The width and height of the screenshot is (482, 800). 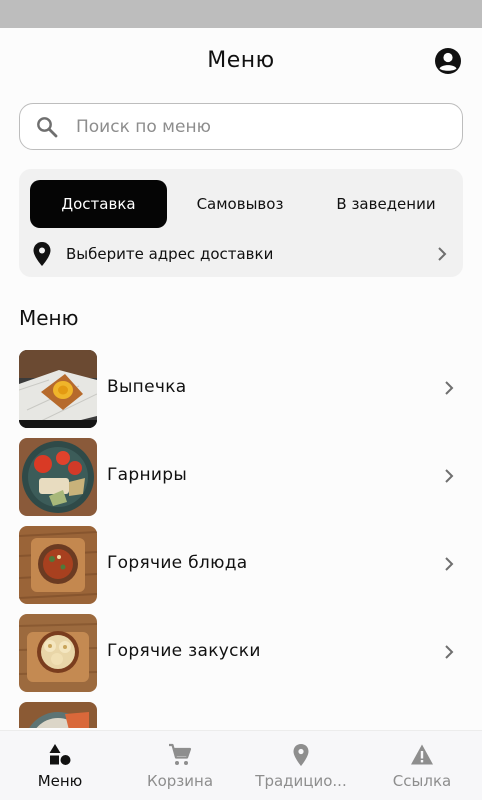 I want to click on tab-label: Корзина, so click(x=180, y=781).